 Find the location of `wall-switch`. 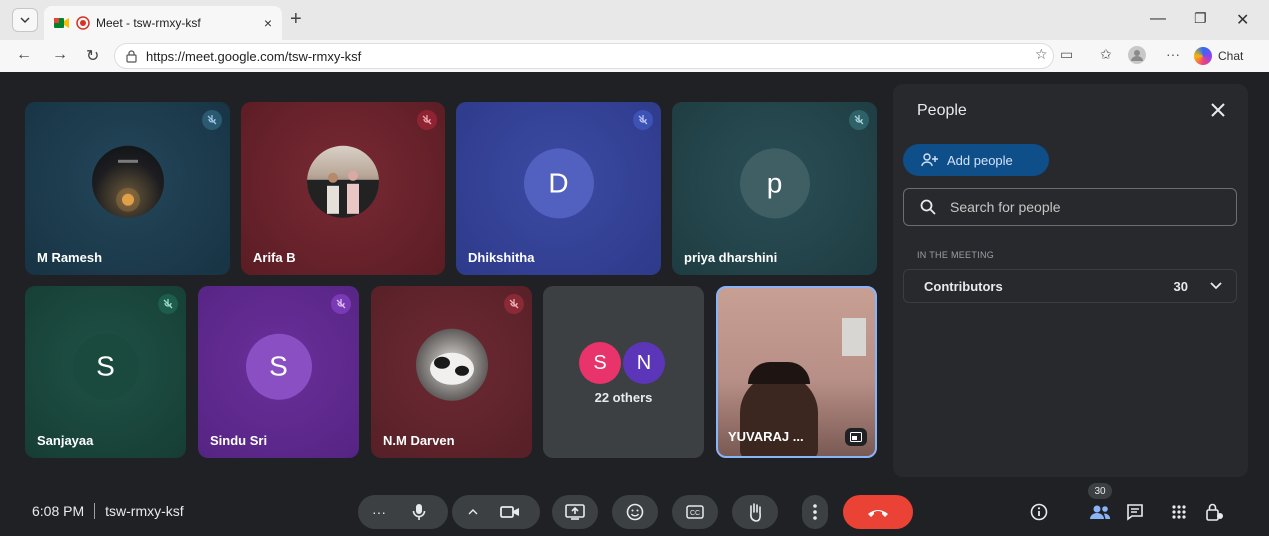

wall-switch is located at coordinates (854, 337).